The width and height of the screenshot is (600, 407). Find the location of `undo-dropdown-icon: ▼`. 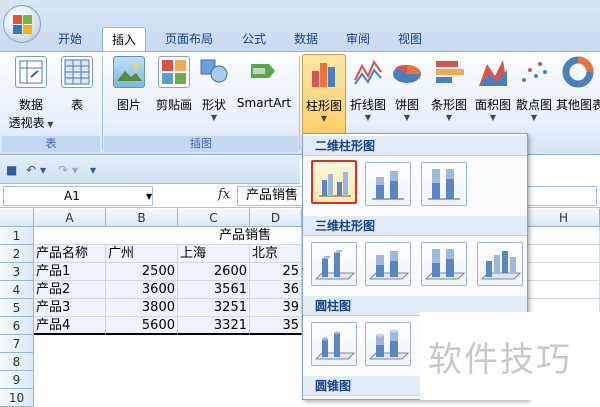

undo-dropdown-icon: ▼ is located at coordinates (43, 170).